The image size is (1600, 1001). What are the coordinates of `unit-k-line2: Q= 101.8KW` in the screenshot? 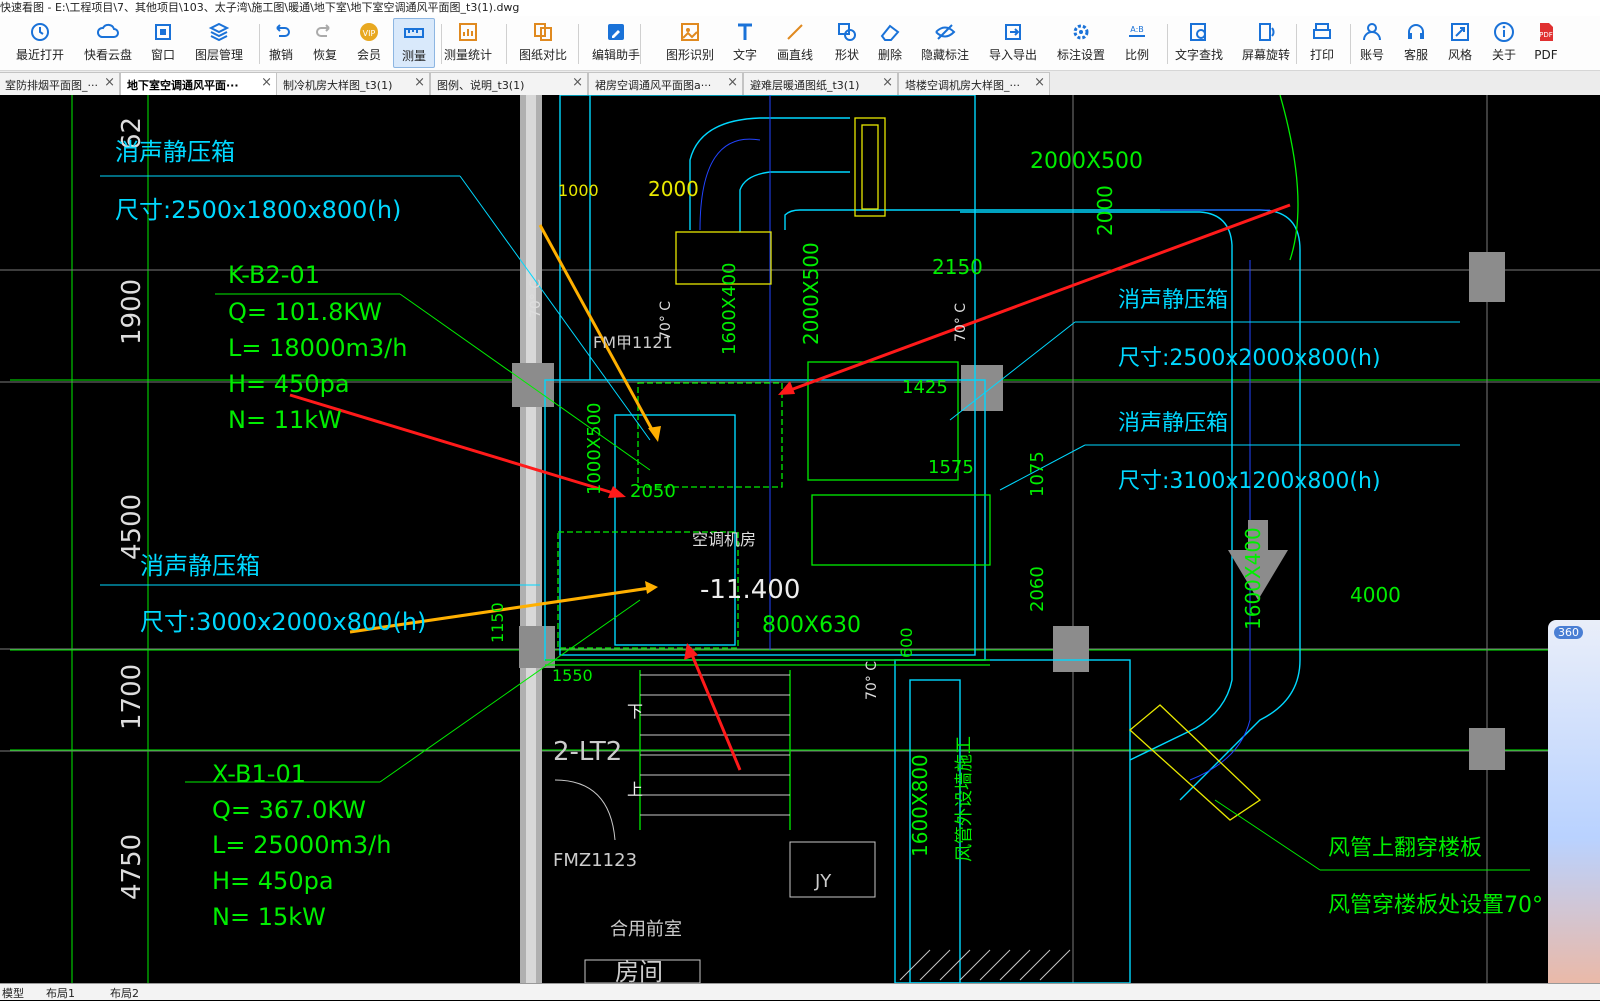 It's located at (305, 312).